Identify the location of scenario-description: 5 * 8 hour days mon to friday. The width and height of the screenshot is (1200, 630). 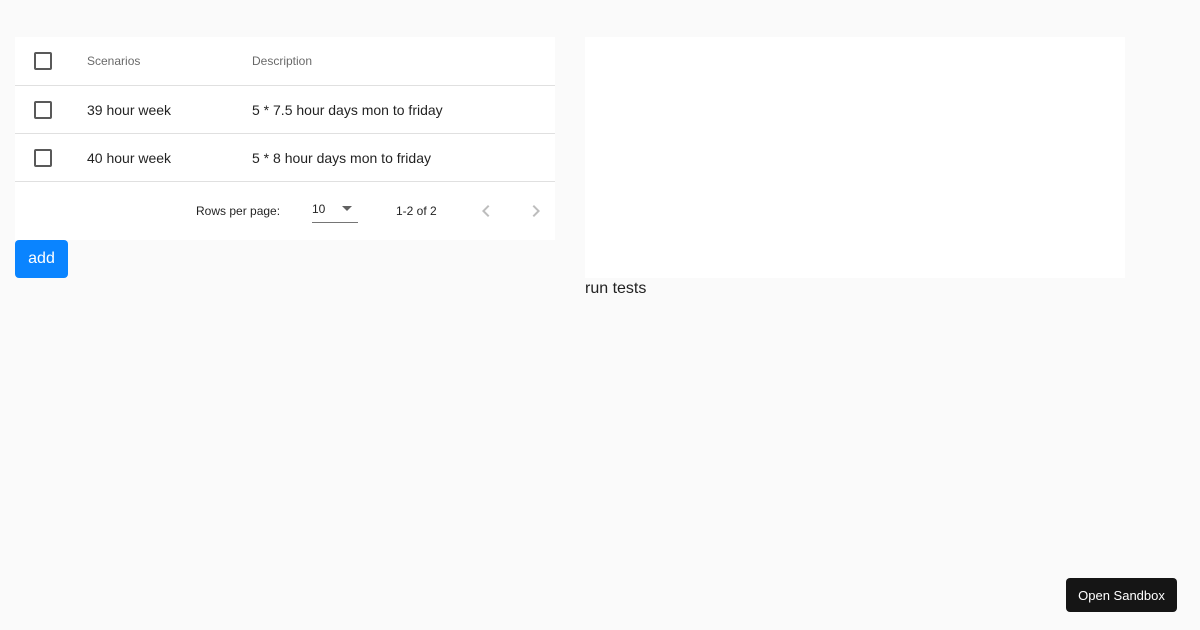
(341, 157).